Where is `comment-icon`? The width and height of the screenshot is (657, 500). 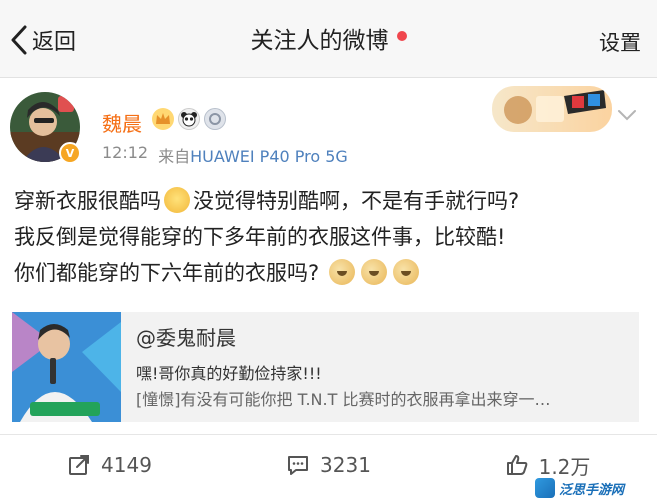
comment-icon is located at coordinates (298, 465).